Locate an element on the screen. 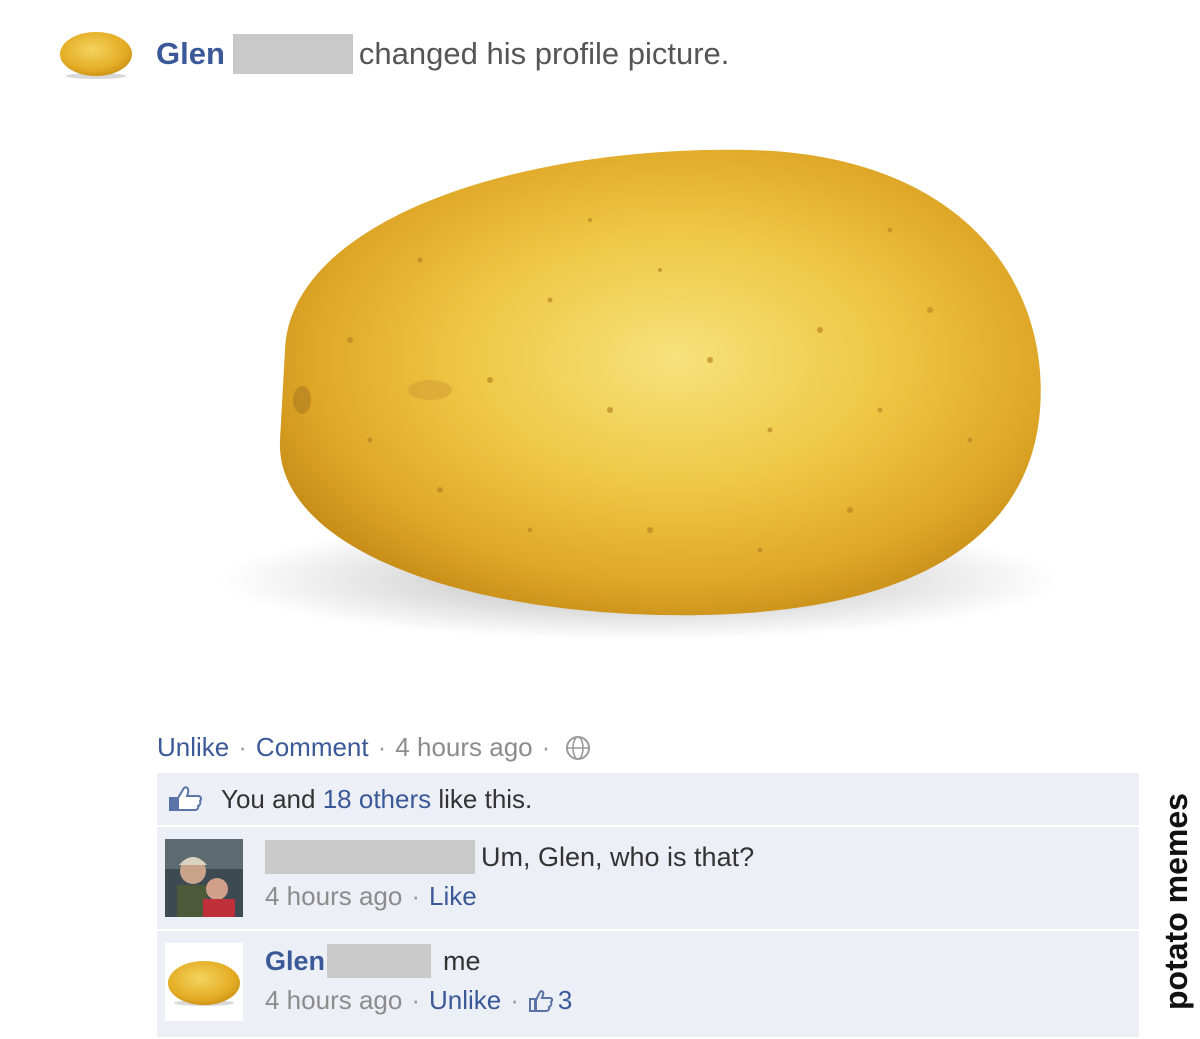 The height and width of the screenshot is (1039, 1200). comment-unlike-link: Unlike is located at coordinates (465, 1000).